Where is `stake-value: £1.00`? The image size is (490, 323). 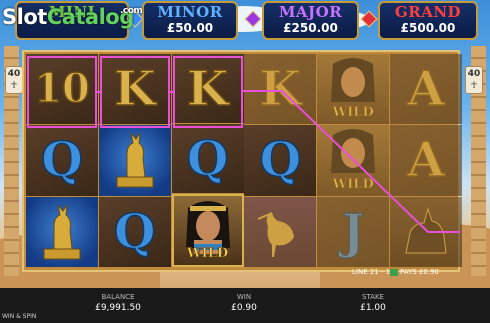 stake-value: £1.00 is located at coordinates (373, 308).